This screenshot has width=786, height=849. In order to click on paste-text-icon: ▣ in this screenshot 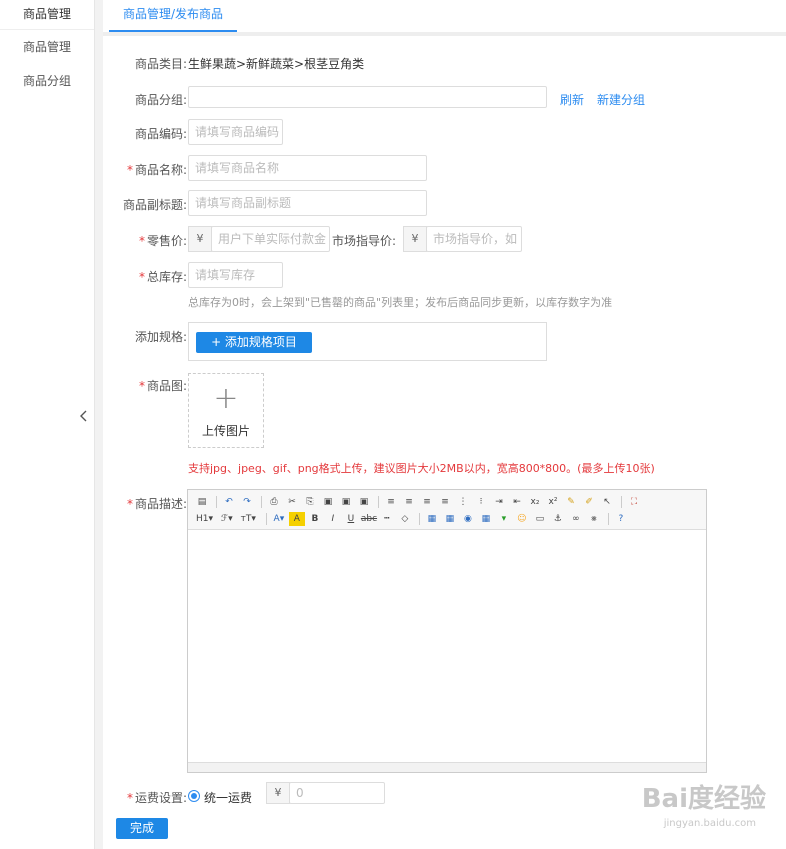, I will do `click(346, 502)`.